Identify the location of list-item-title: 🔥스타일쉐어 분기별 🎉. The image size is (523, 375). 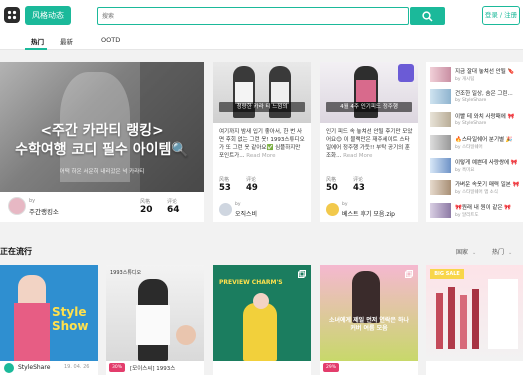
(484, 140).